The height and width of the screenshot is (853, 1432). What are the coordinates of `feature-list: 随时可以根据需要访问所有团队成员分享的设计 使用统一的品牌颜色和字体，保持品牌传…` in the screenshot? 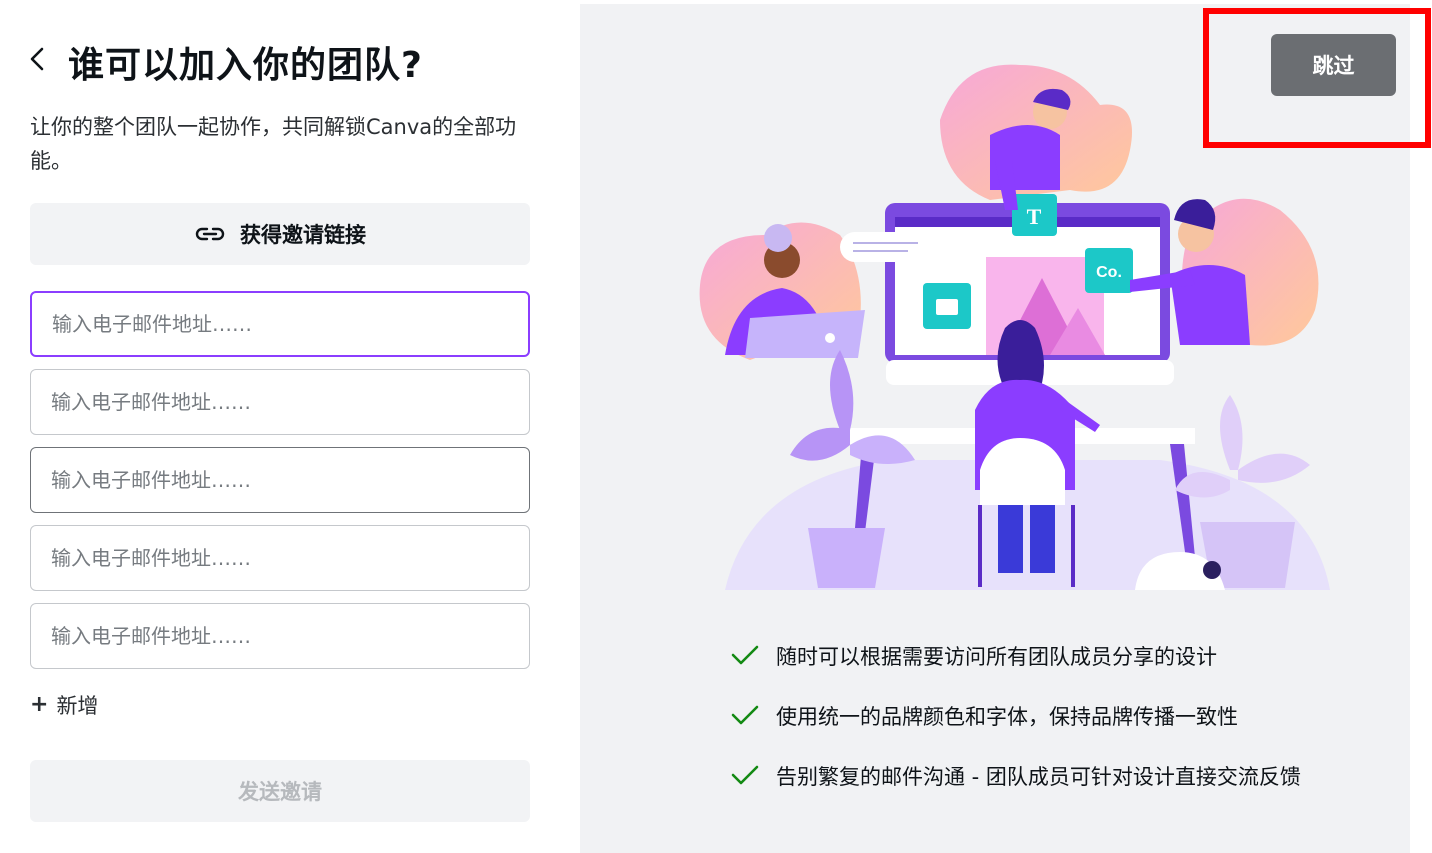 It's located at (1040, 730).